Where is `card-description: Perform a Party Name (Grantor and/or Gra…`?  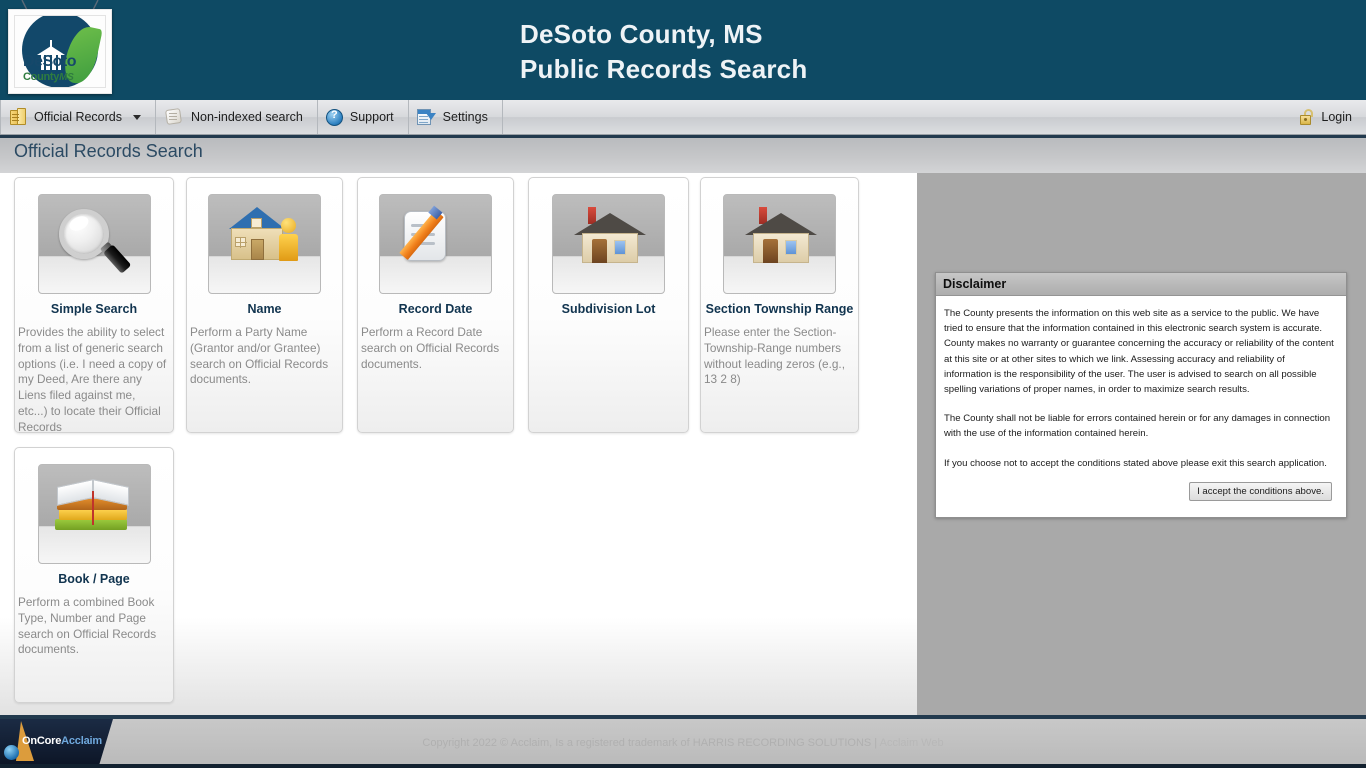
card-description: Perform a Party Name (Grantor and/or Gra… is located at coordinates (259, 356).